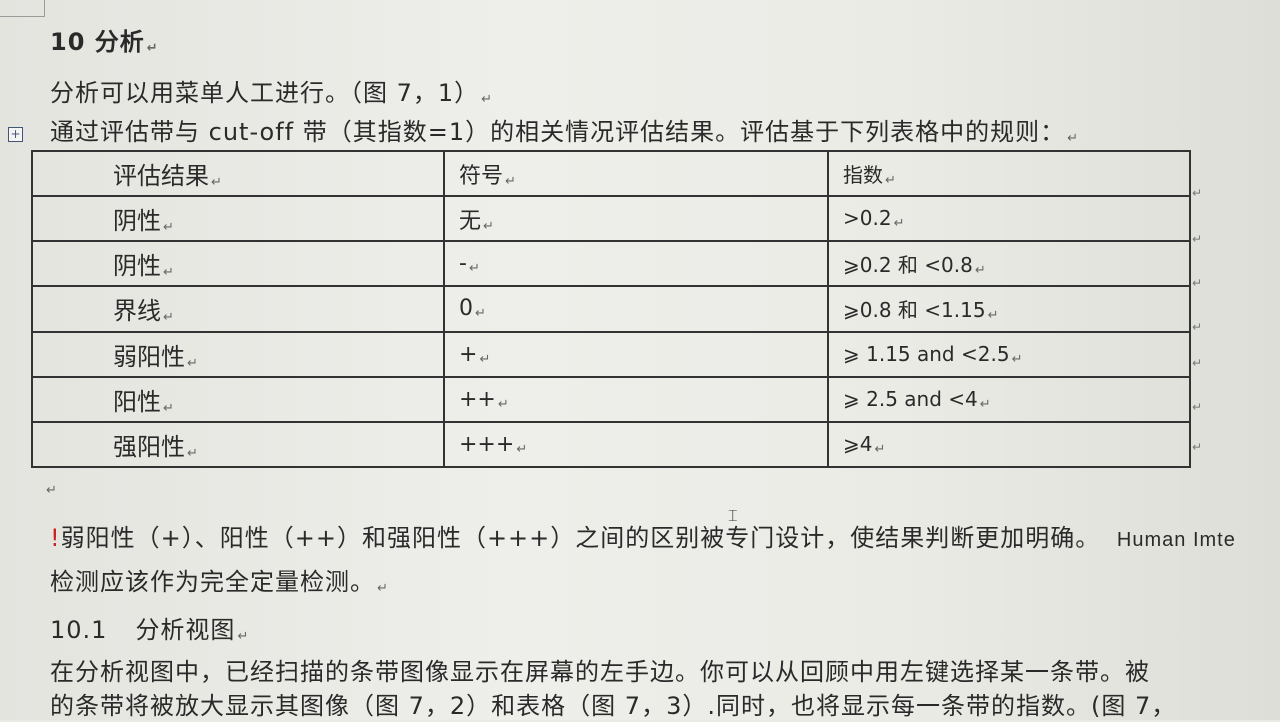  Describe the element at coordinates (636, 264) in the screenshot. I see `table-cell: - ↵` at that location.